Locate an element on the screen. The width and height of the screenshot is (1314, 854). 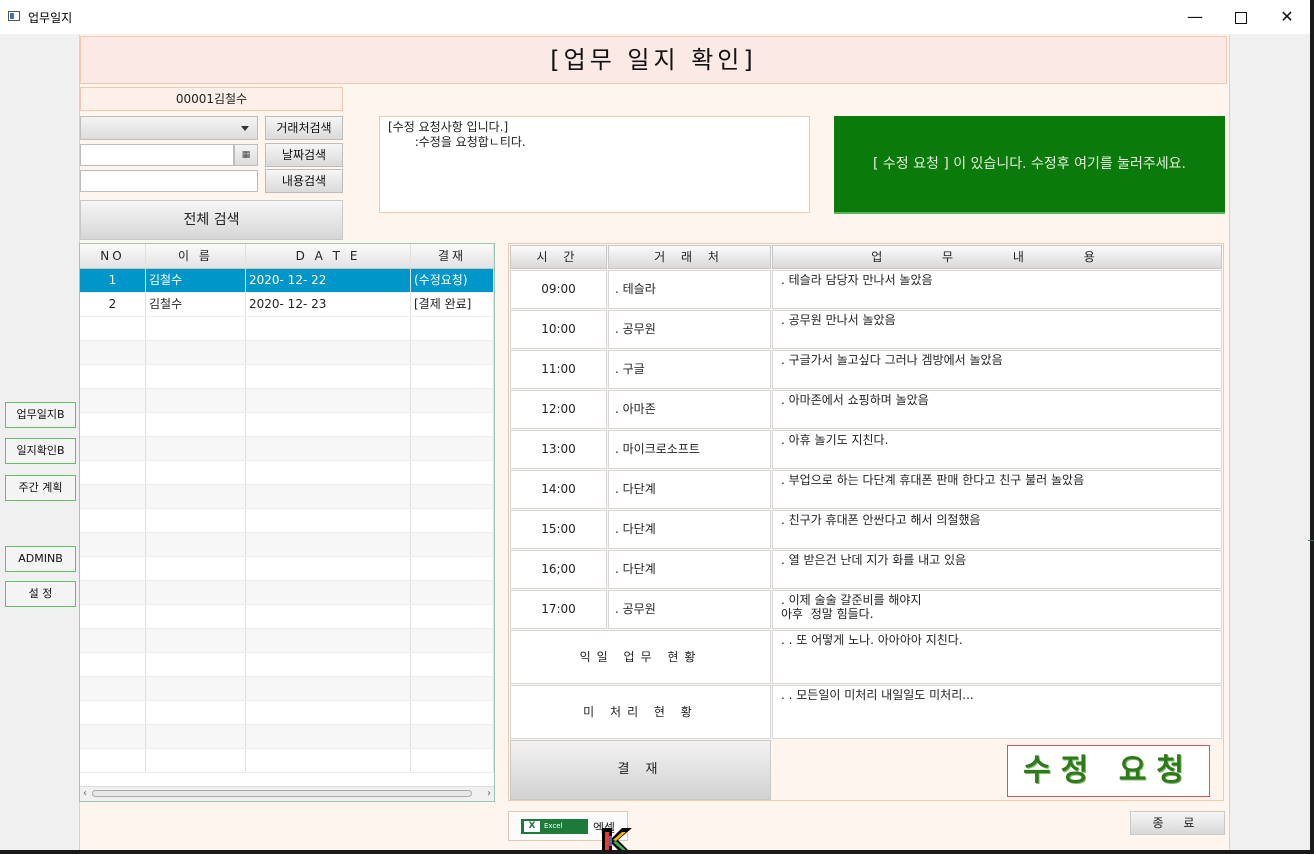
col-header-date: D A T E is located at coordinates (328, 256).